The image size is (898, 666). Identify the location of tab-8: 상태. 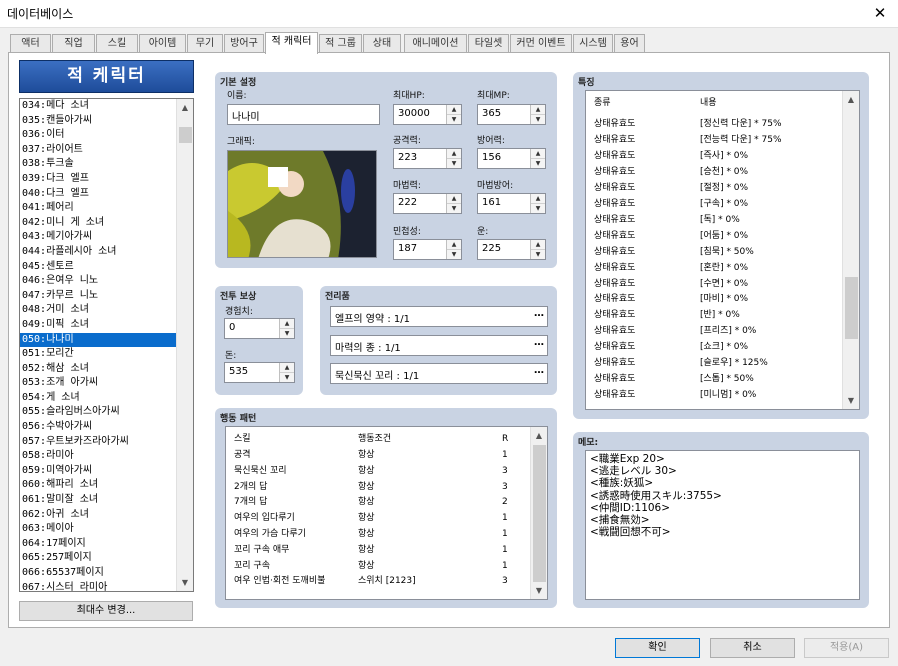
(382, 43).